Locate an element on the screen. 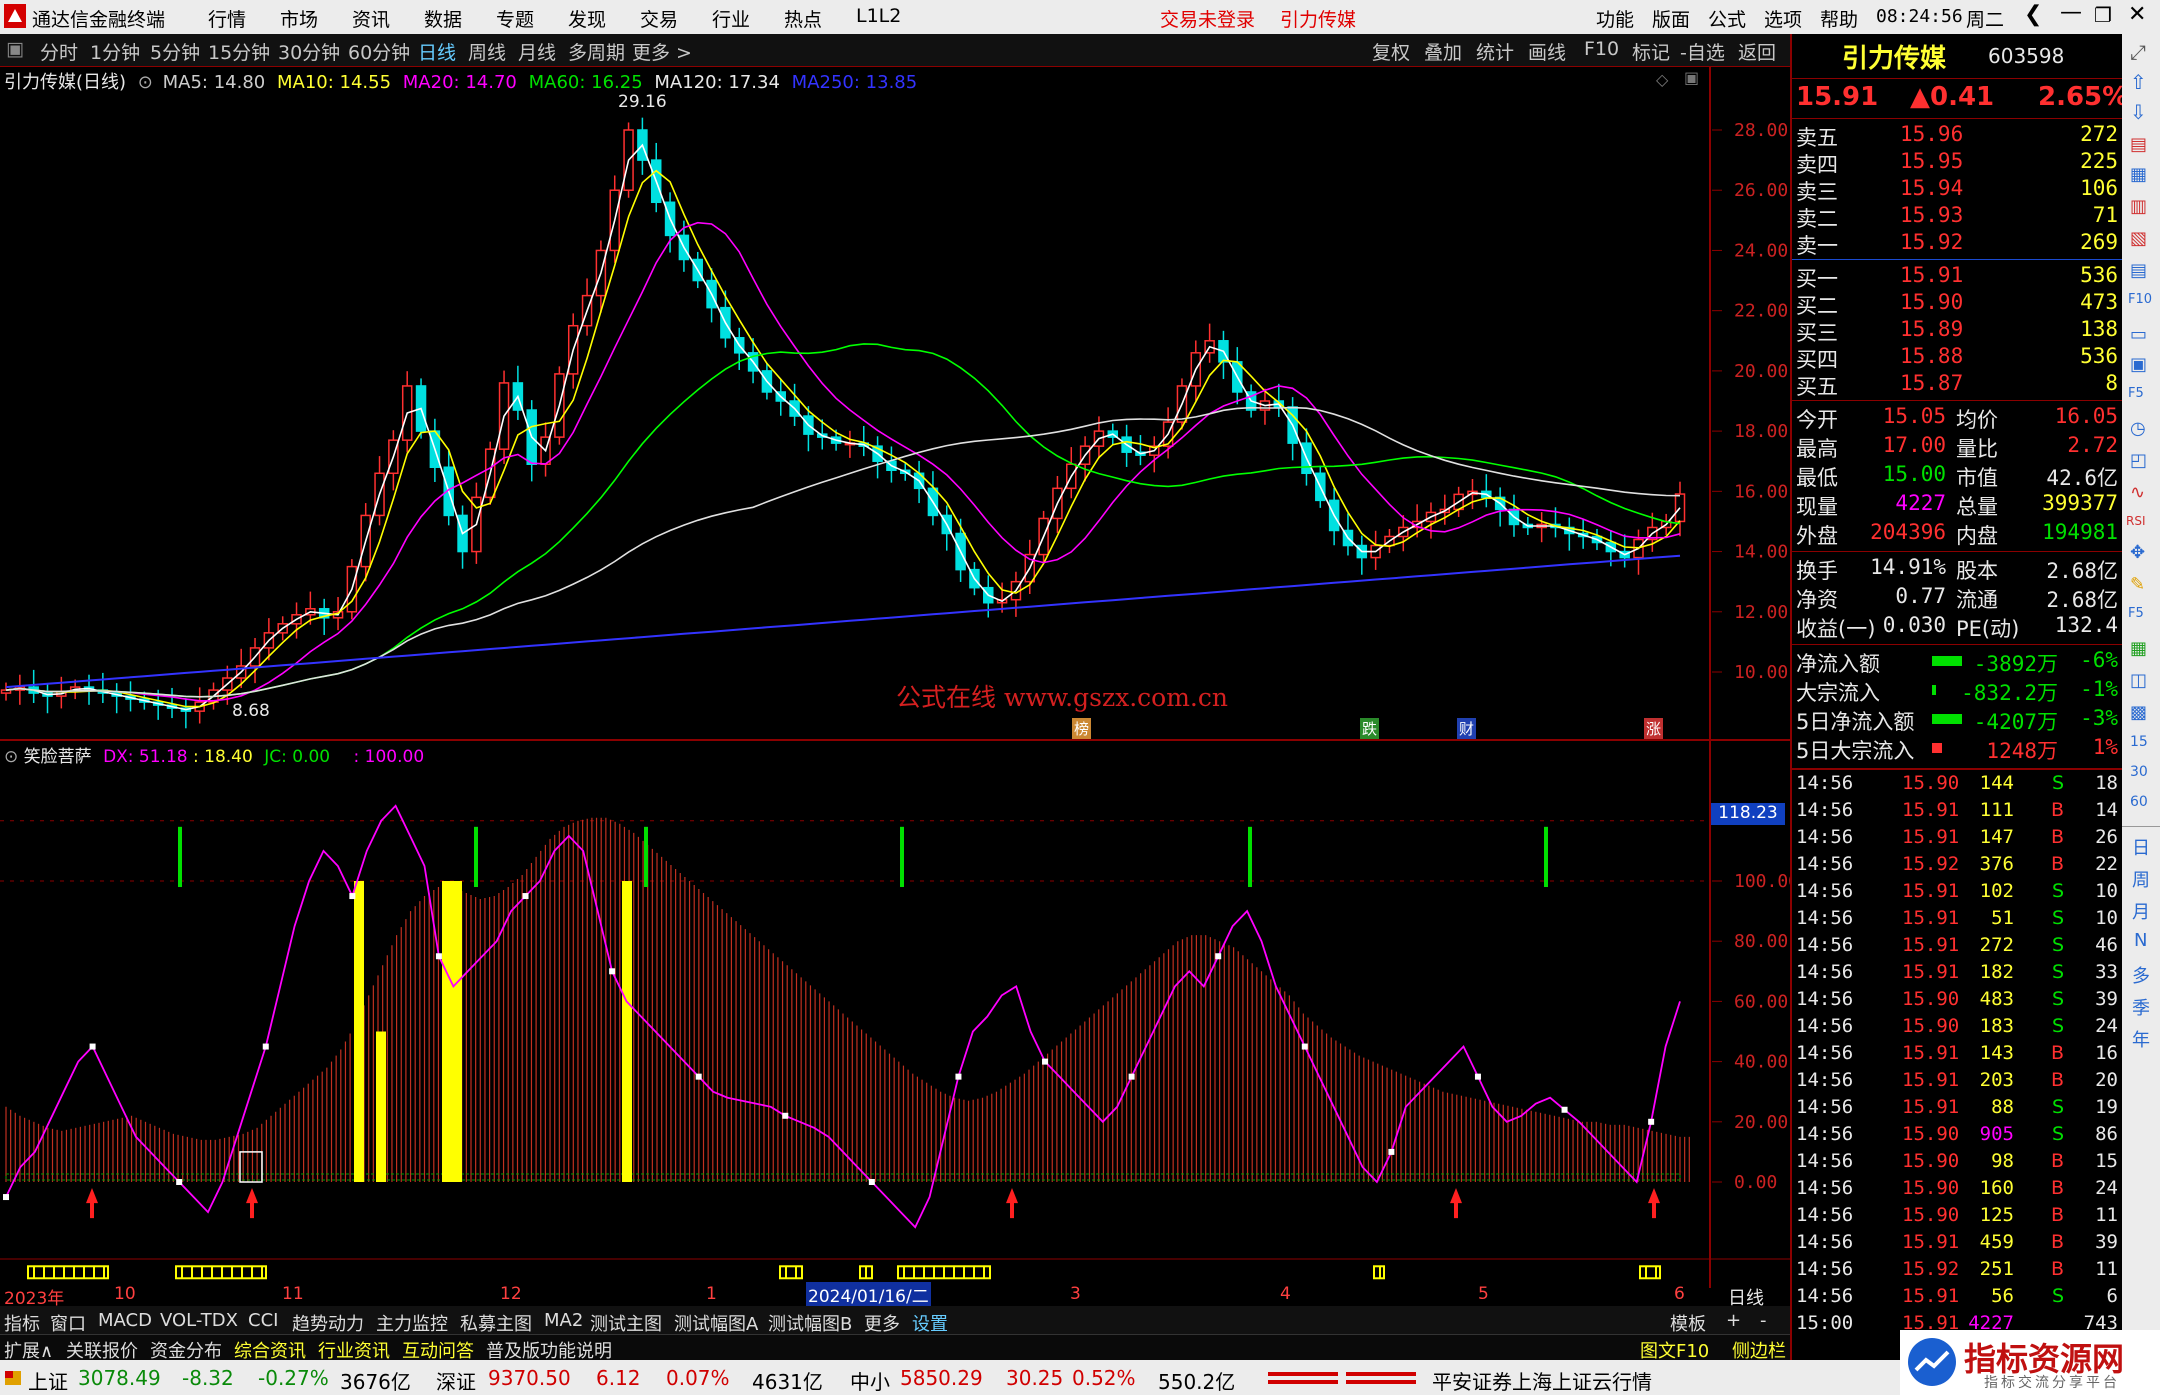 Image resolution: width=2160 pixels, height=1395 pixels. tab-vol-tdx: VOL-TDX is located at coordinates (199, 1320).